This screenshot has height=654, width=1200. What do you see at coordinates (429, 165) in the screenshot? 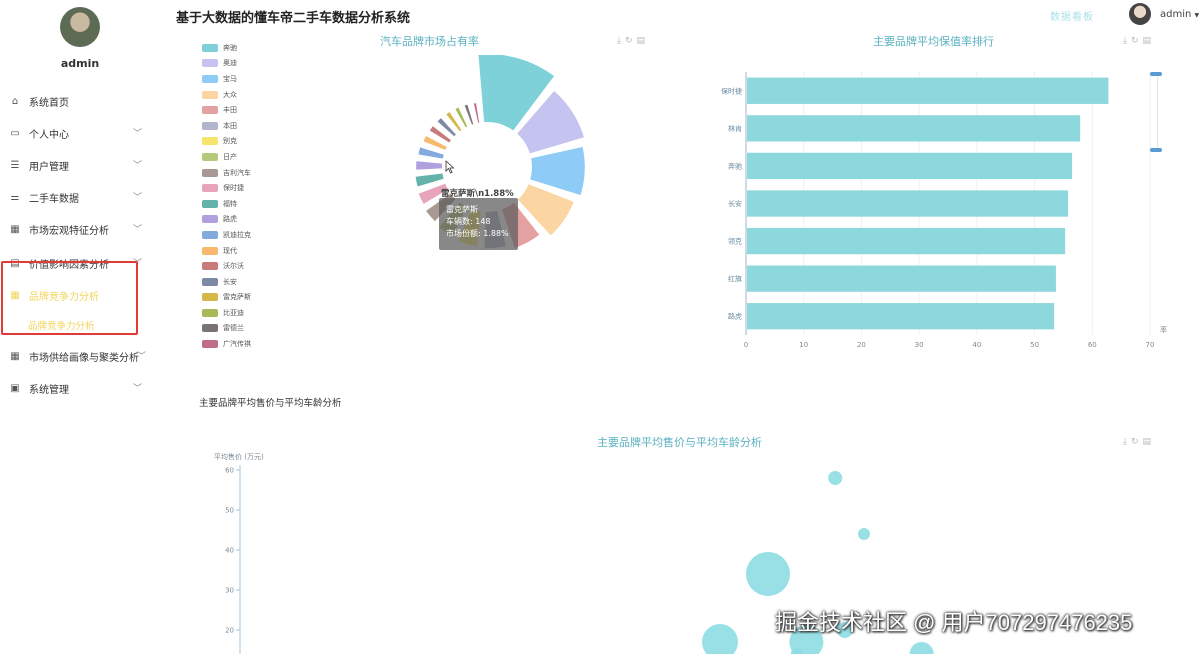
I see `pie-slice` at bounding box center [429, 165].